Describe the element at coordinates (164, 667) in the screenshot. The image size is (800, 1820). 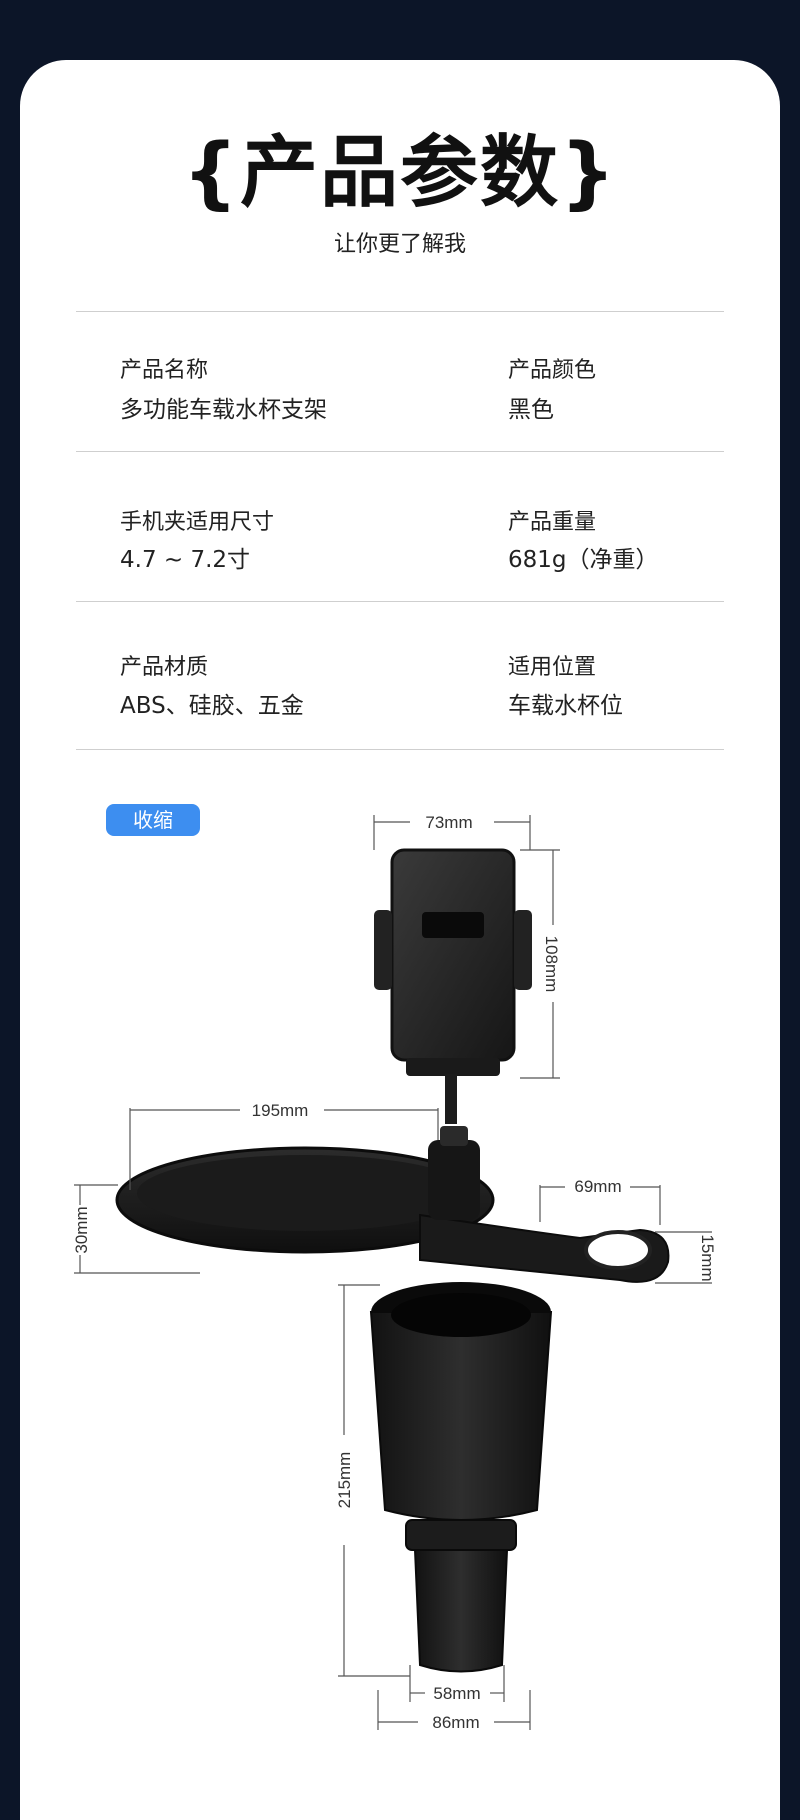
I see `param-label-material: 产品材质` at that location.